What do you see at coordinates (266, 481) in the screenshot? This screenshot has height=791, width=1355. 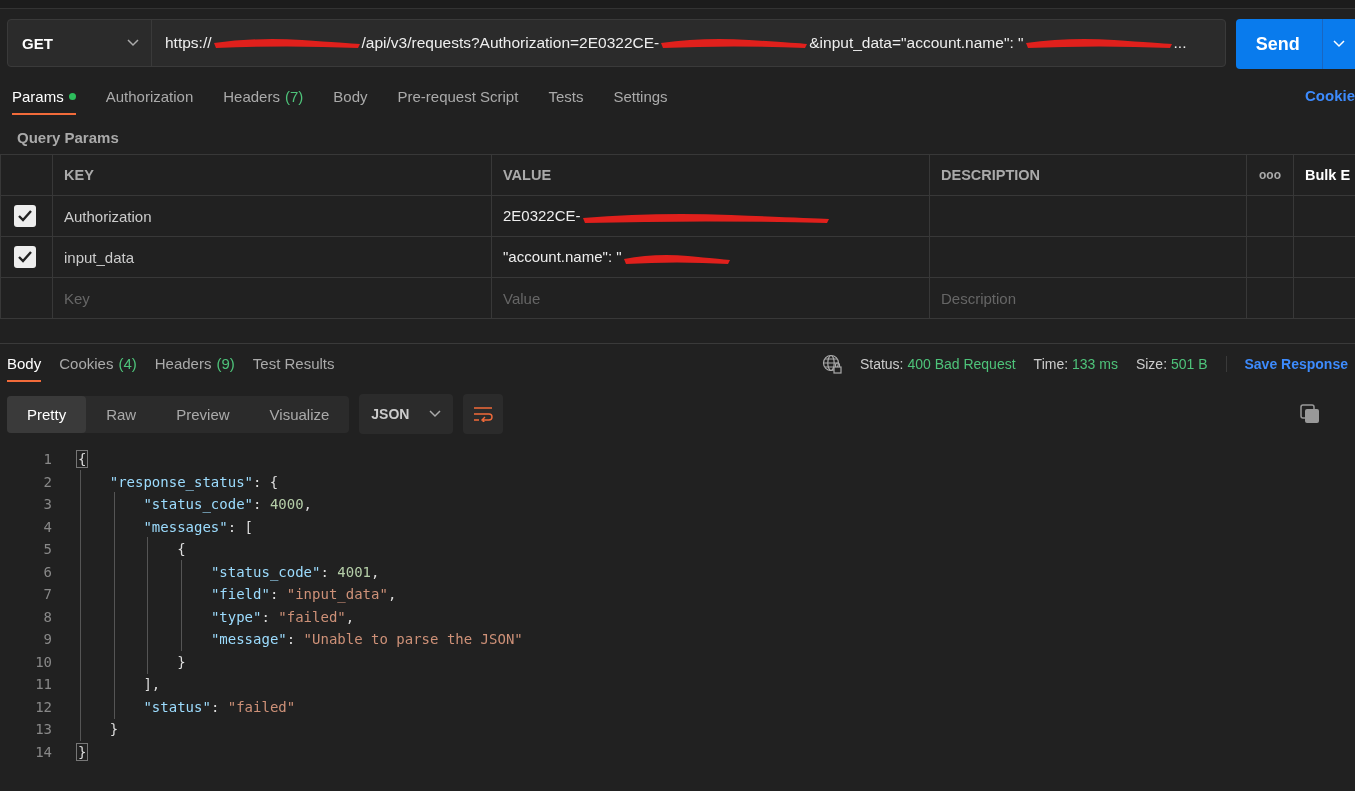 I see `code-token: : {` at bounding box center [266, 481].